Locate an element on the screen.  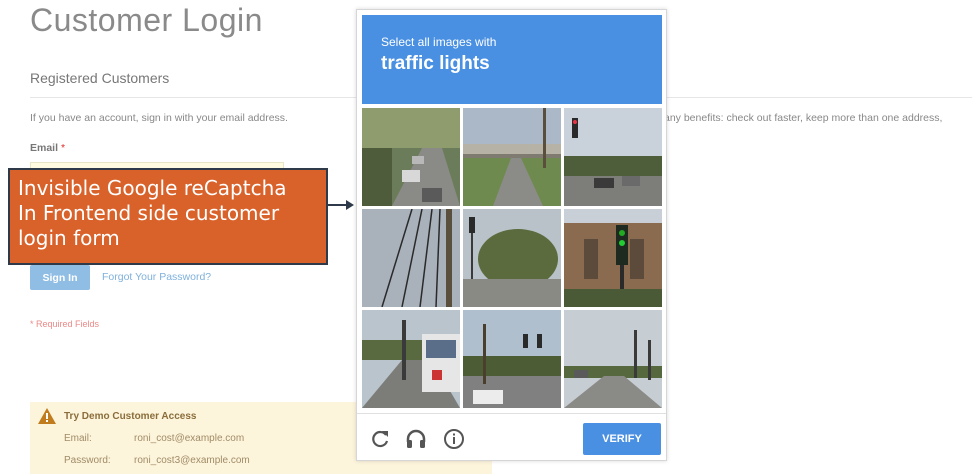
demo-email-label: Email: is located at coordinates (78, 438).